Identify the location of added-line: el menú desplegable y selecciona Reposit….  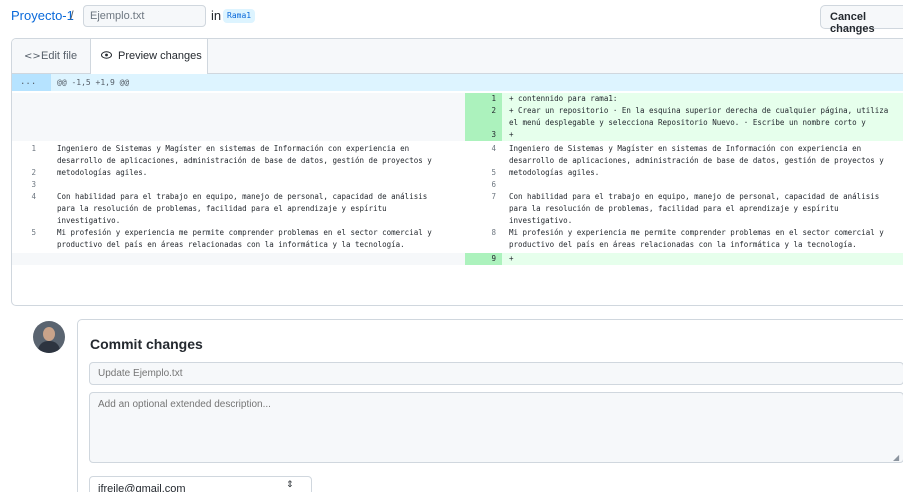
(687, 122).